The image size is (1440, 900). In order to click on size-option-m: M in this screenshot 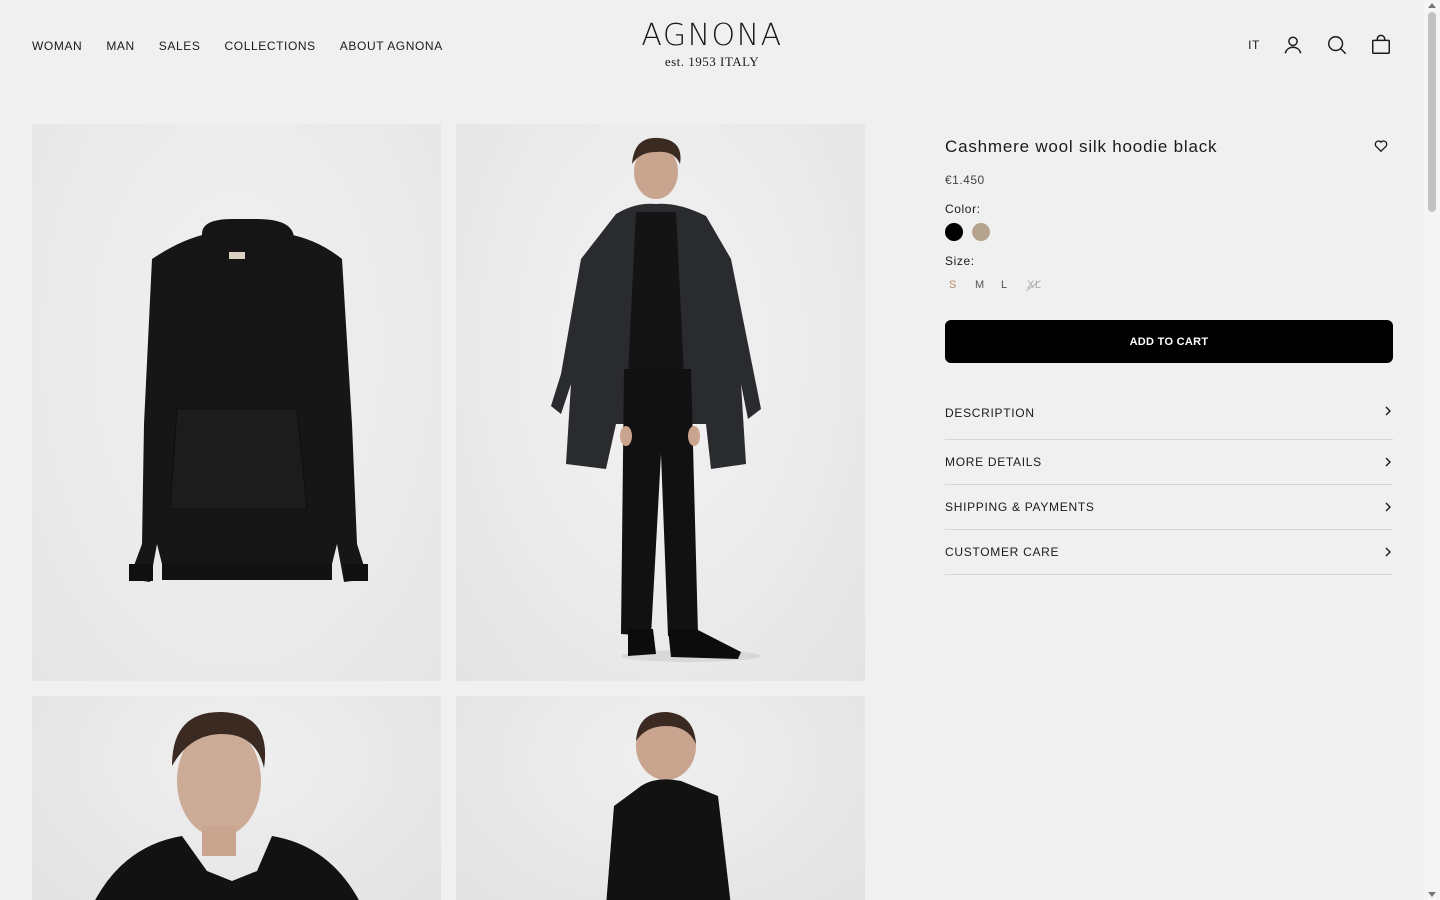, I will do `click(984, 285)`.